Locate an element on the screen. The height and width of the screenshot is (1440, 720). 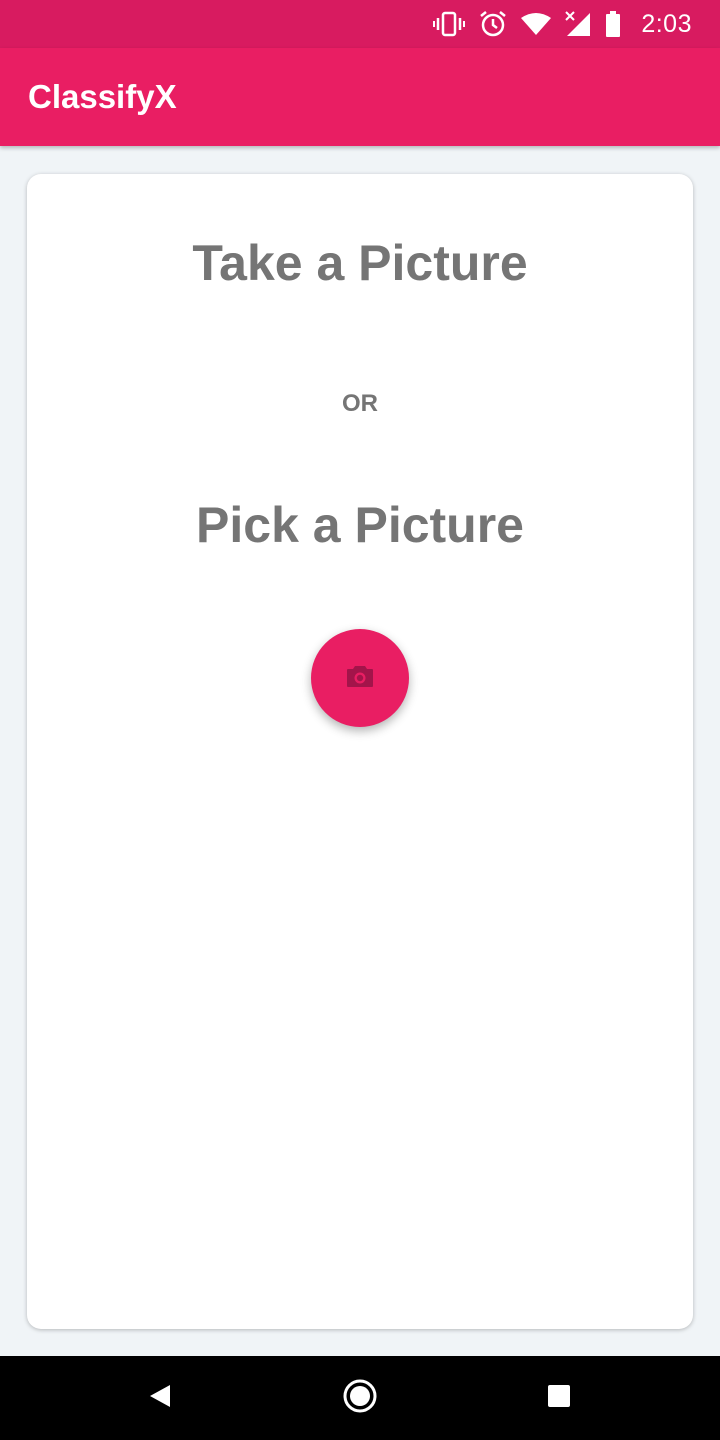
home-icon is located at coordinates (360, 1398).